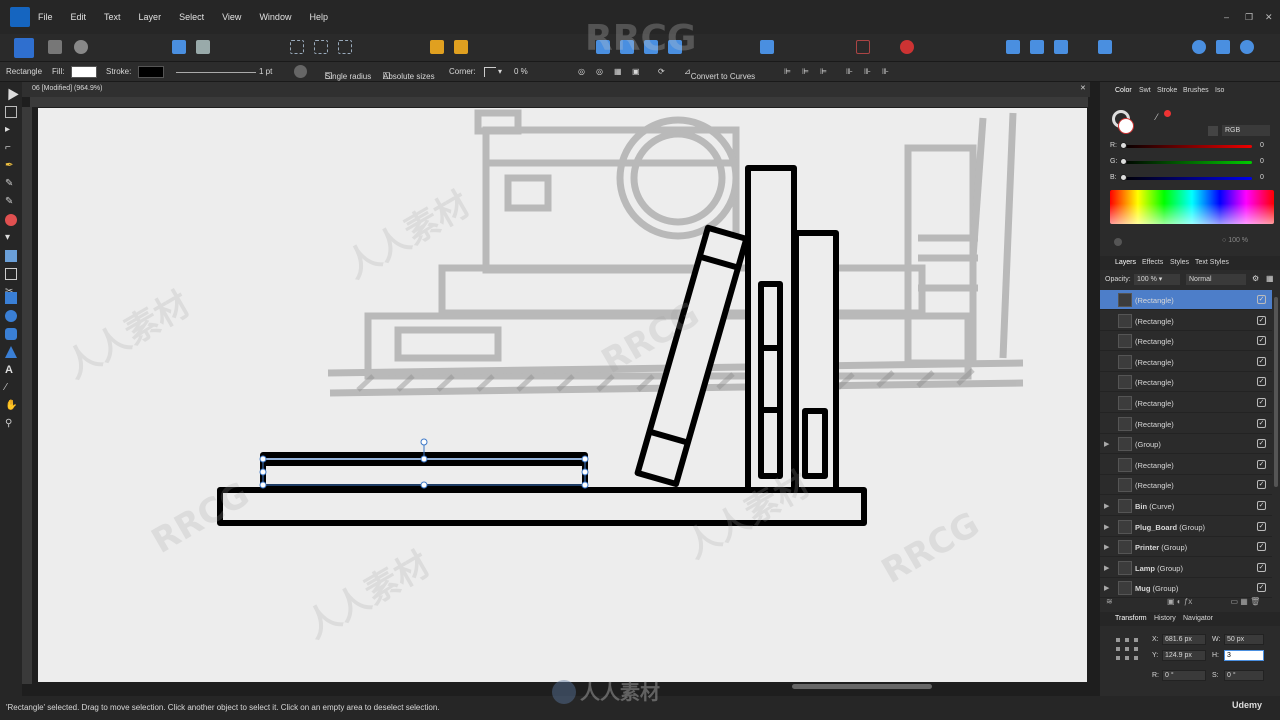  Describe the element at coordinates (1123, 161) in the screenshot. I see `green-knob` at that location.